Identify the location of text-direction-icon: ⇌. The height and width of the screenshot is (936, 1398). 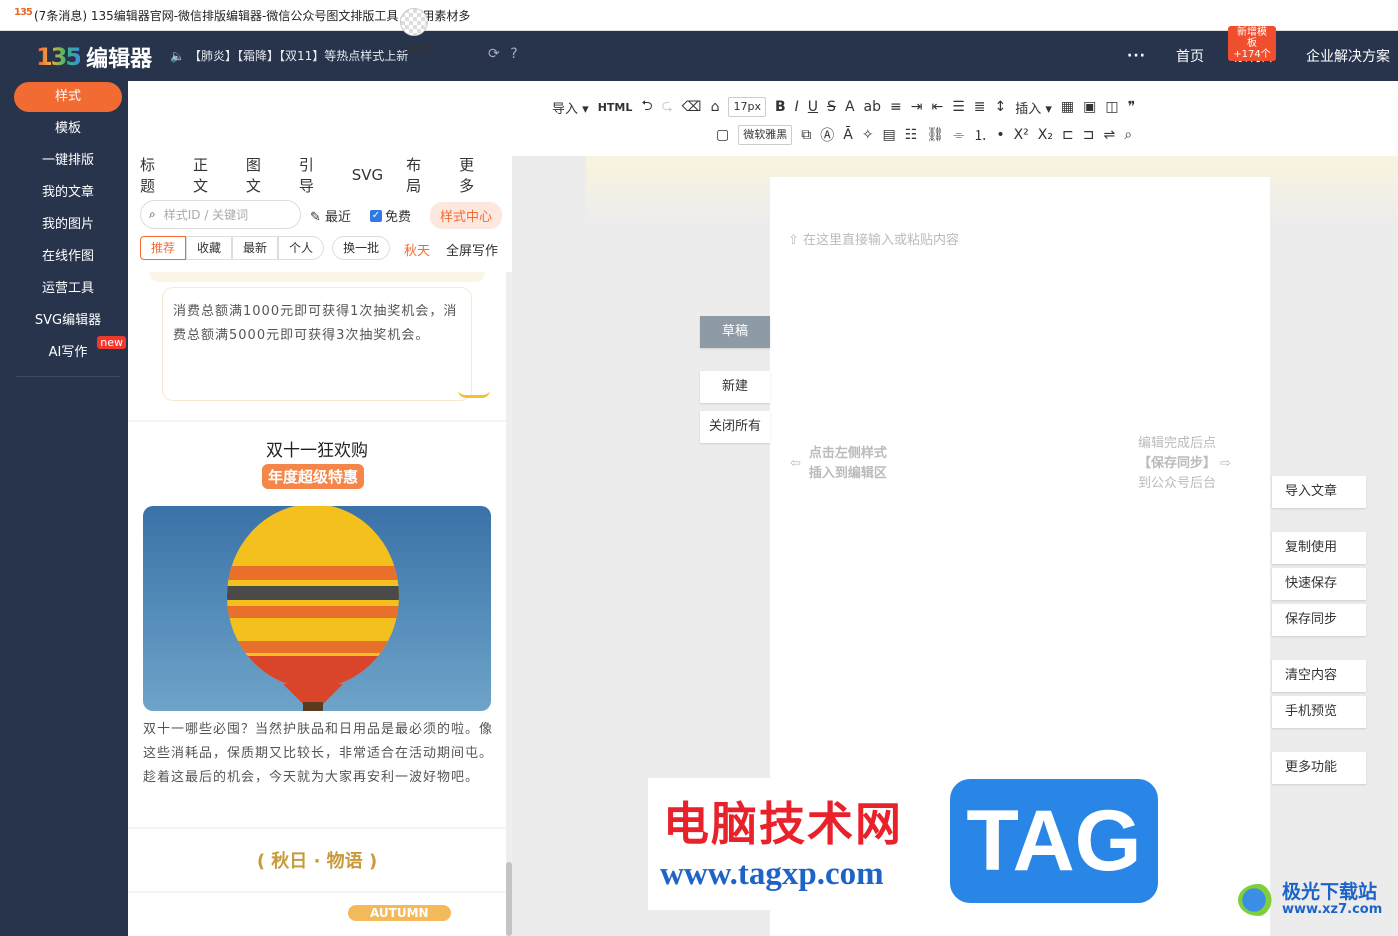
(1109, 135).